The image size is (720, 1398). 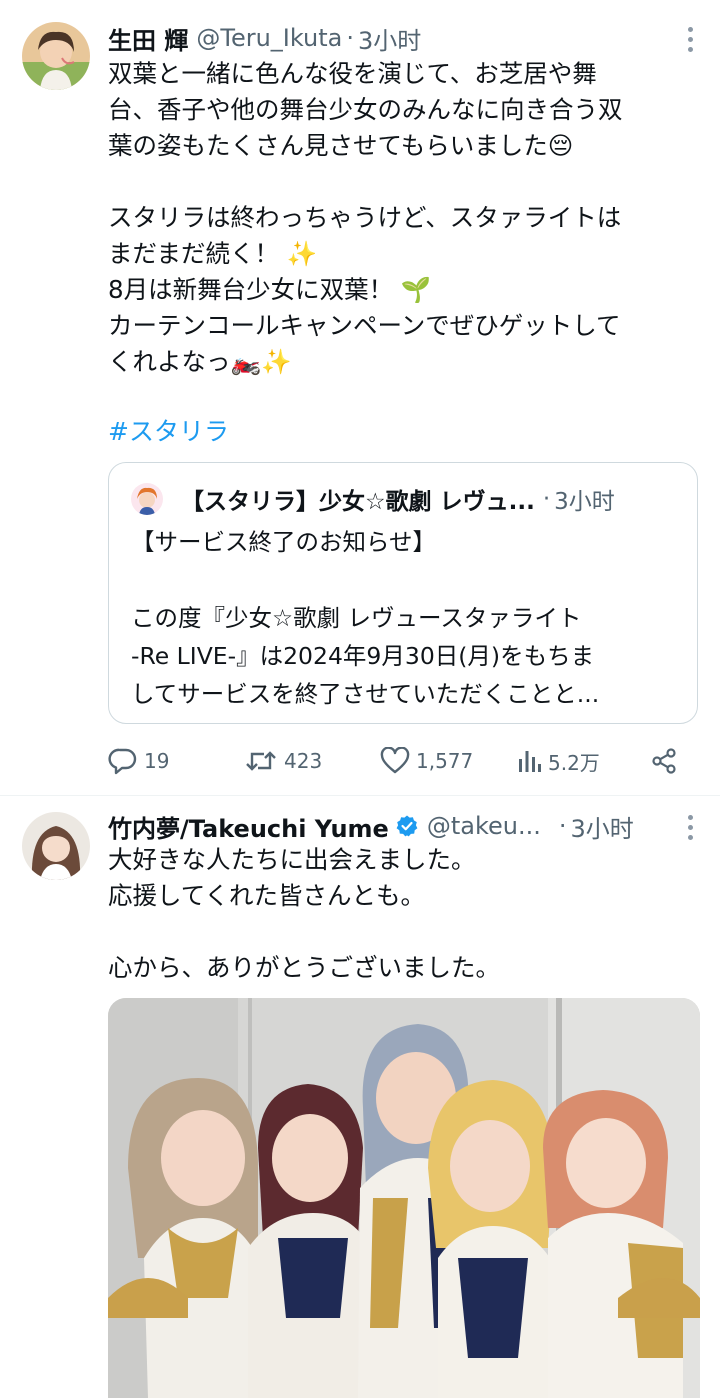 I want to click on tweet-text-line: 応援してくれた皆さんとも。, so click(x=267, y=895).